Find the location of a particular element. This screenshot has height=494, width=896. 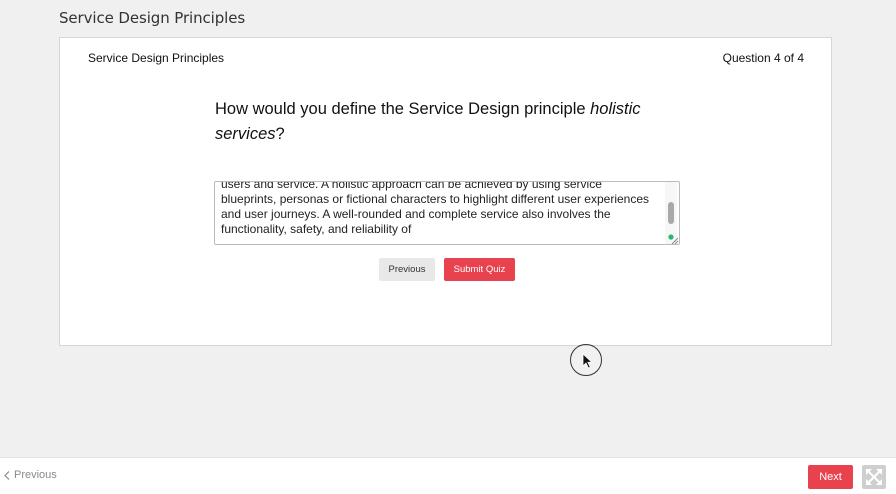

expand-icon is located at coordinates (874, 477).